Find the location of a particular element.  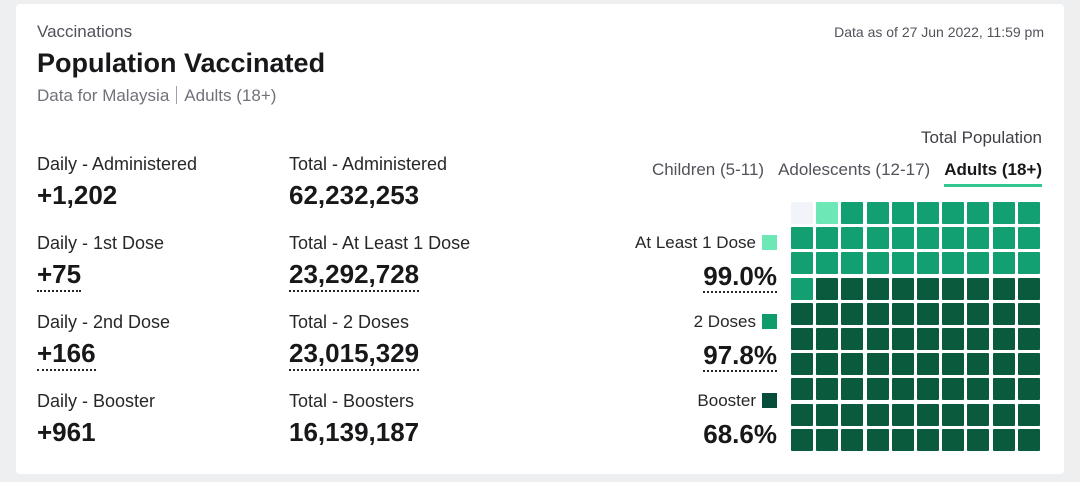

data-as-of: Data as of 27 Jun 2022, 11:59 pm is located at coordinates (939, 32).